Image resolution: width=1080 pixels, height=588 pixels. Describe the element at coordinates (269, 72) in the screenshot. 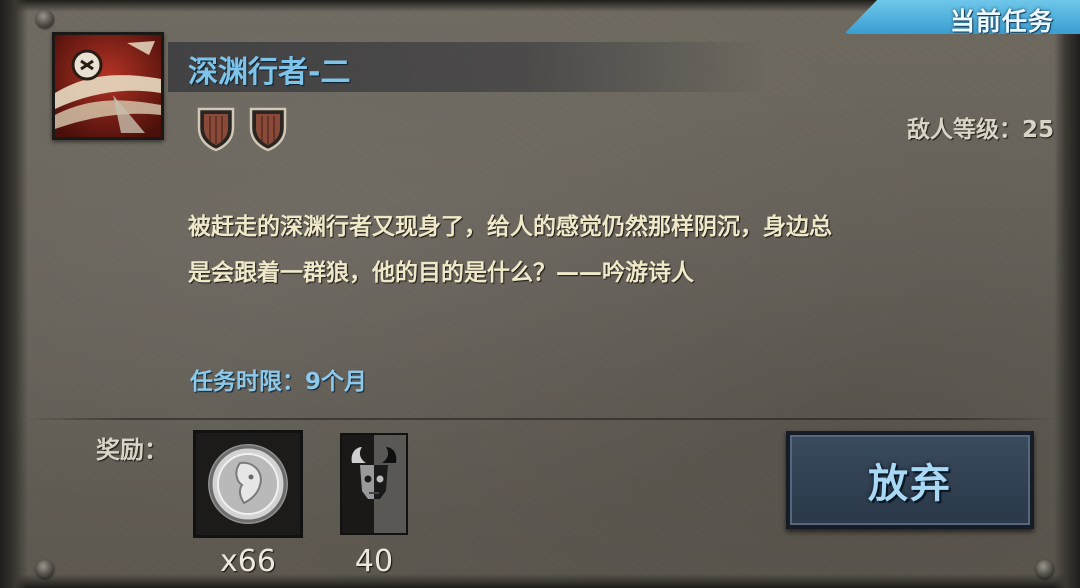

I see `quest-title: 深渊行者-二` at that location.